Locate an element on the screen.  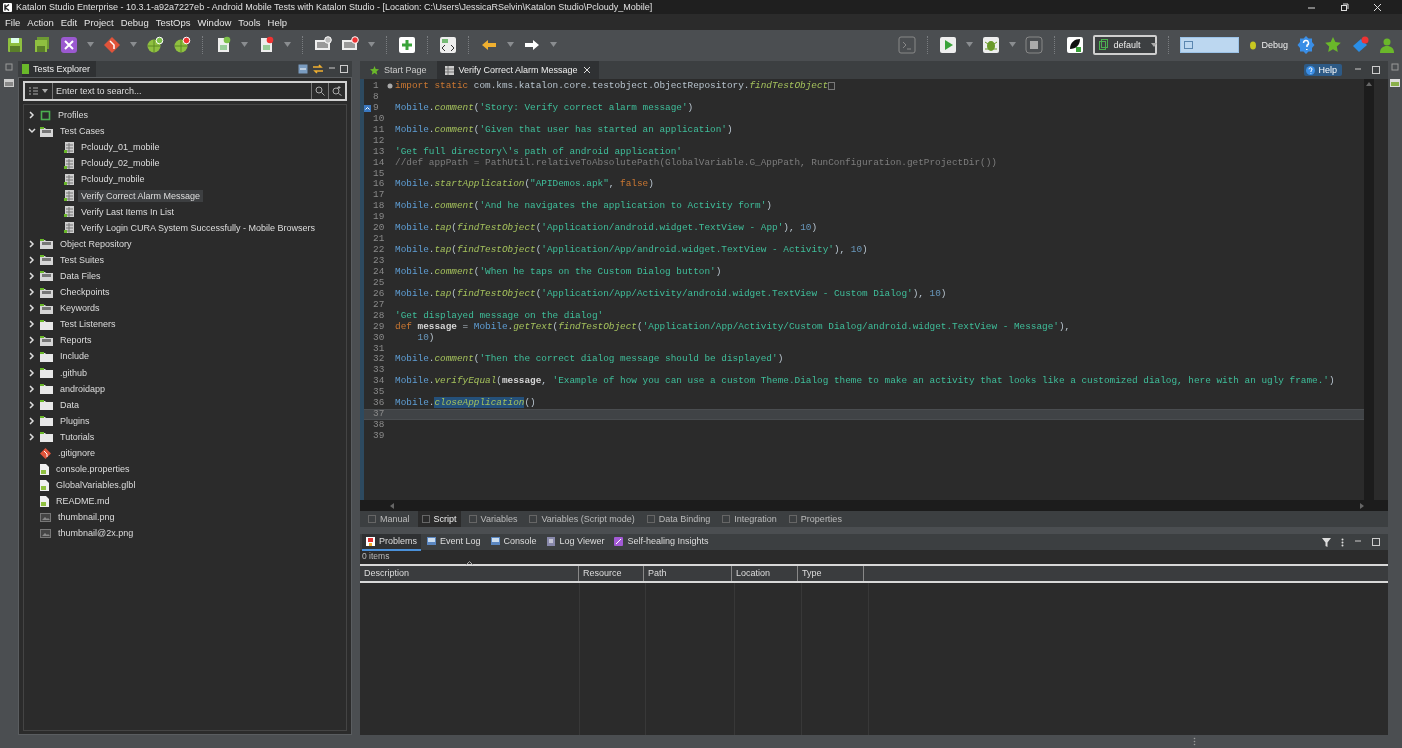
menu-item: Debug is located at coordinates (137, 22).